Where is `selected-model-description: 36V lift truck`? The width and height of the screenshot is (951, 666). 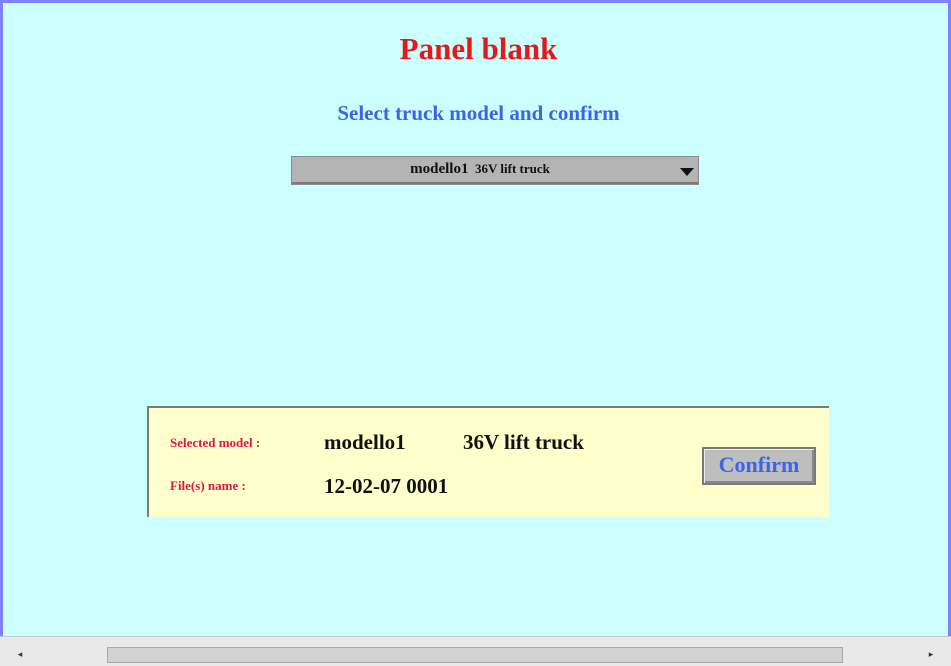 selected-model-description: 36V lift truck is located at coordinates (523, 442).